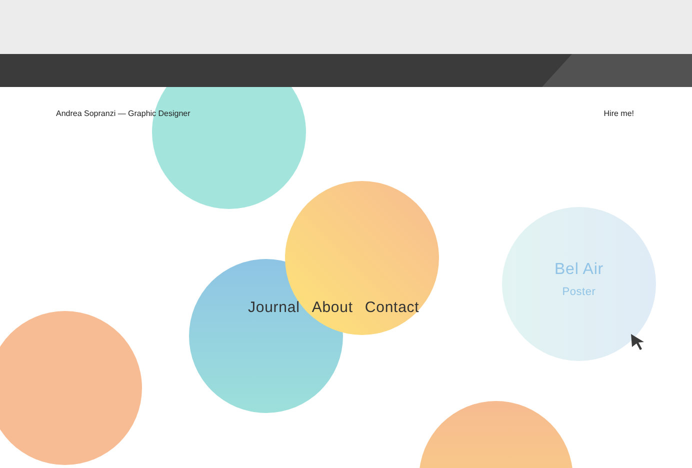 Image resolution: width=692 pixels, height=468 pixels. What do you see at coordinates (332, 308) in the screenshot?
I see `nav-link: About` at bounding box center [332, 308].